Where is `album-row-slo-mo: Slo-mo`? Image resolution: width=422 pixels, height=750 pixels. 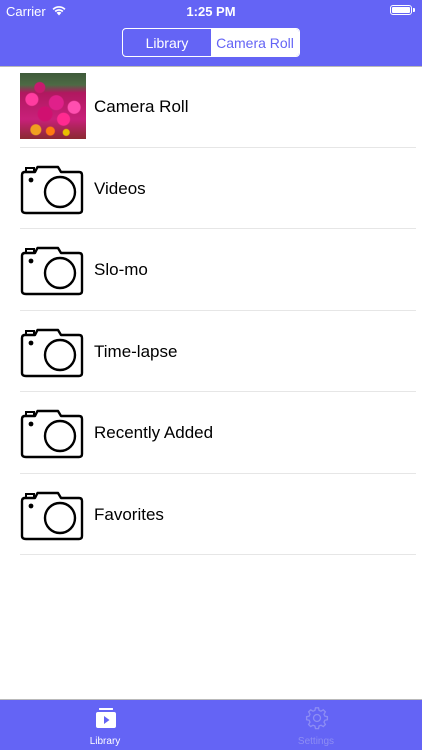 album-row-slo-mo: Slo-mo is located at coordinates (211, 270).